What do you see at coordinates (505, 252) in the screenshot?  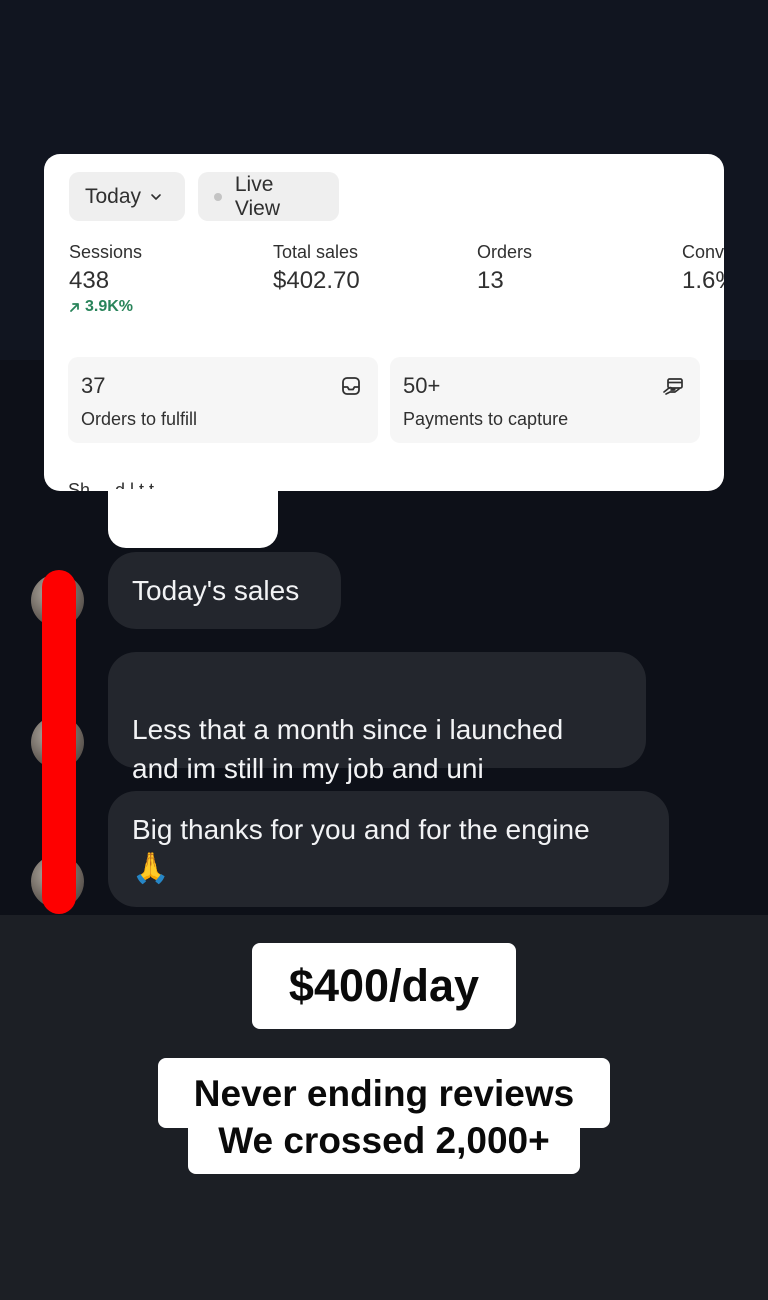 I see `metric-label: Orders` at bounding box center [505, 252].